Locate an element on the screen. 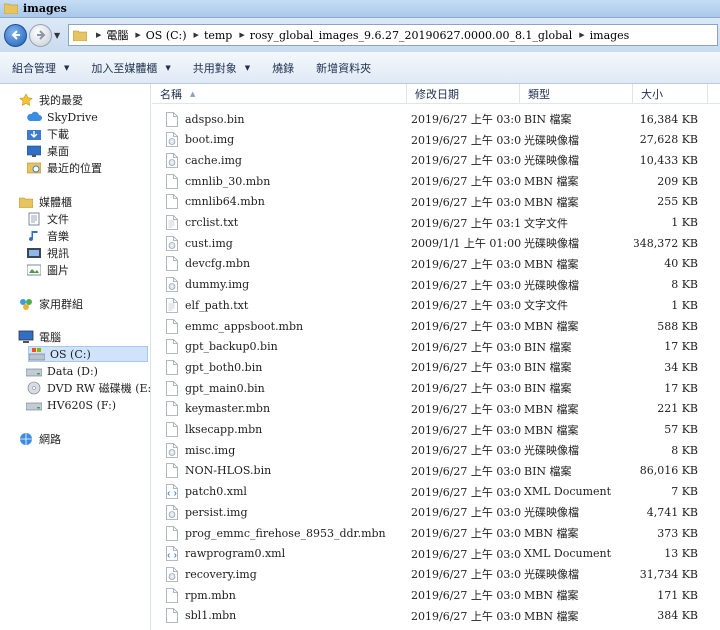  file-row: misc.img 2019/6/27 上午 03:09 光碟映像檔 8 KB is located at coordinates (436, 450).